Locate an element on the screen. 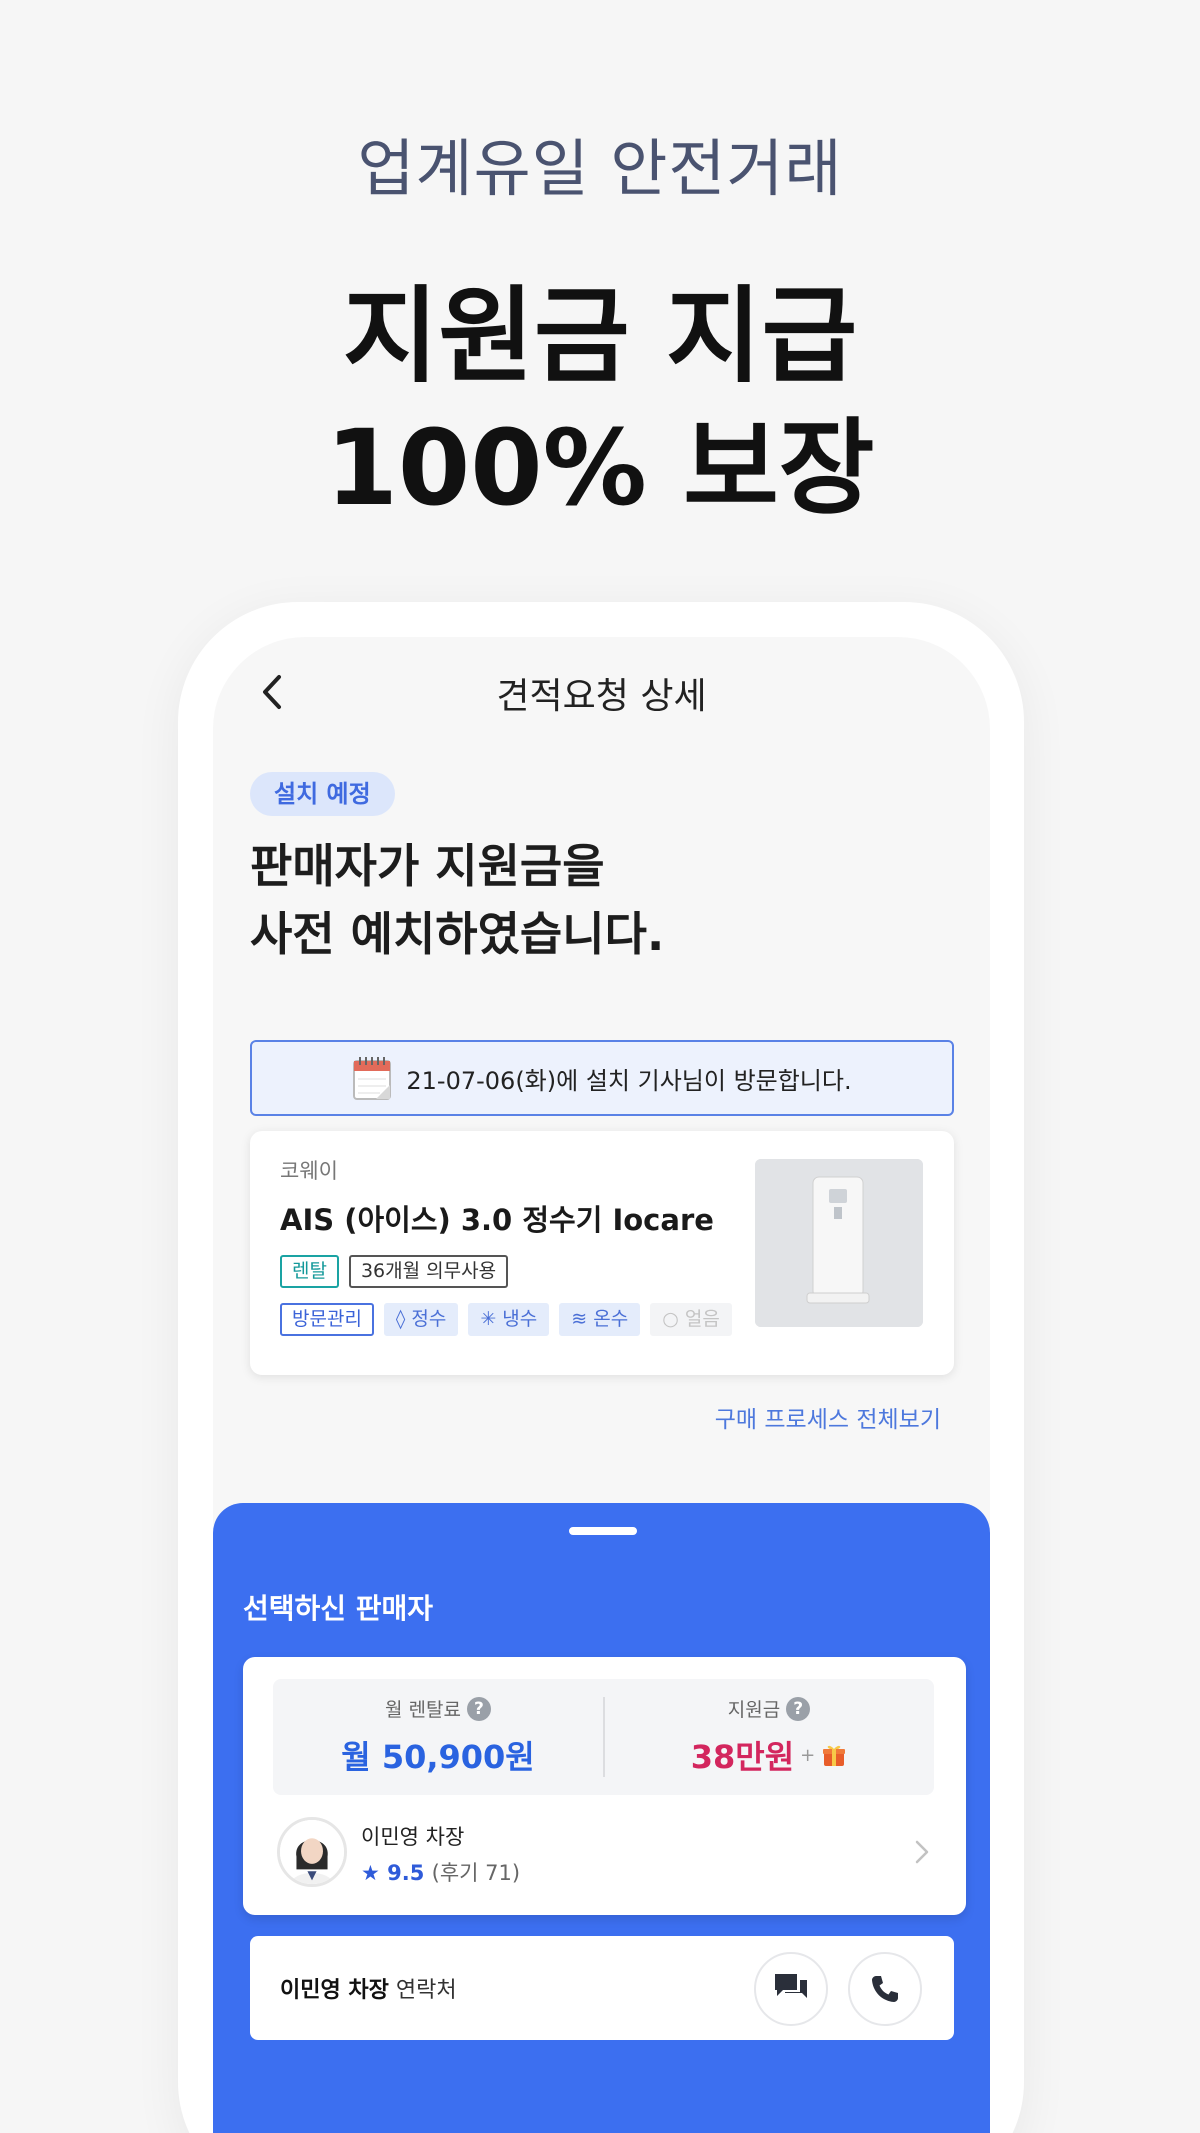  product-brand: 코웨이 is located at coordinates (309, 1171).